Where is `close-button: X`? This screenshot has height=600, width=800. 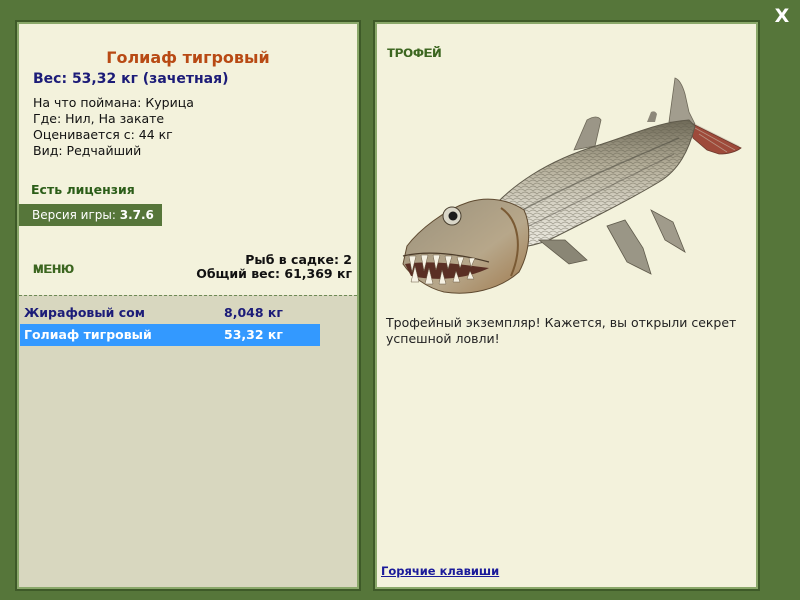
close-button: X is located at coordinates (782, 16).